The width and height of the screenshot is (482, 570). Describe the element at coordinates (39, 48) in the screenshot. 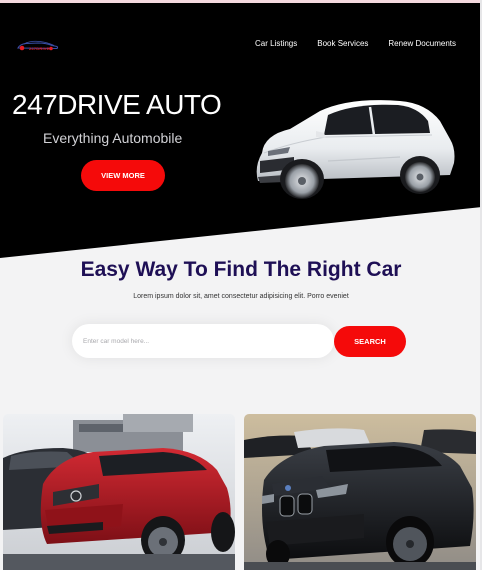

I see `logo-text: 247DRIVE` at that location.